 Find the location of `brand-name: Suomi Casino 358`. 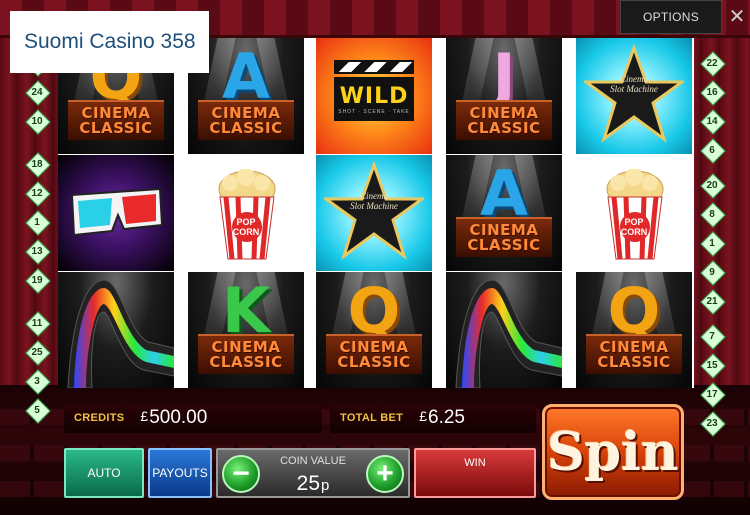

brand-name: Suomi Casino 358 is located at coordinates (110, 41).